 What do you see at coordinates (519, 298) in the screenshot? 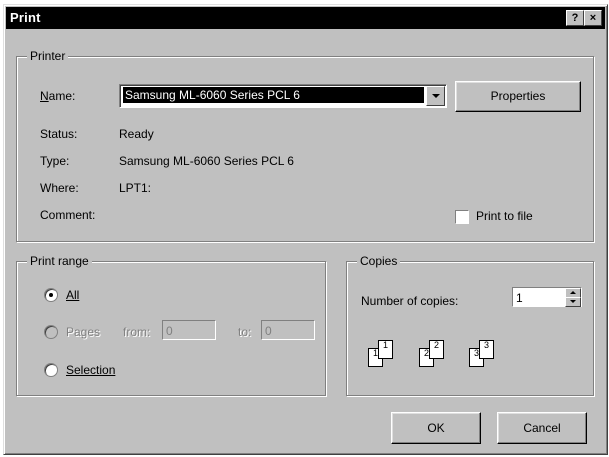
I see `copies-value: 1` at bounding box center [519, 298].